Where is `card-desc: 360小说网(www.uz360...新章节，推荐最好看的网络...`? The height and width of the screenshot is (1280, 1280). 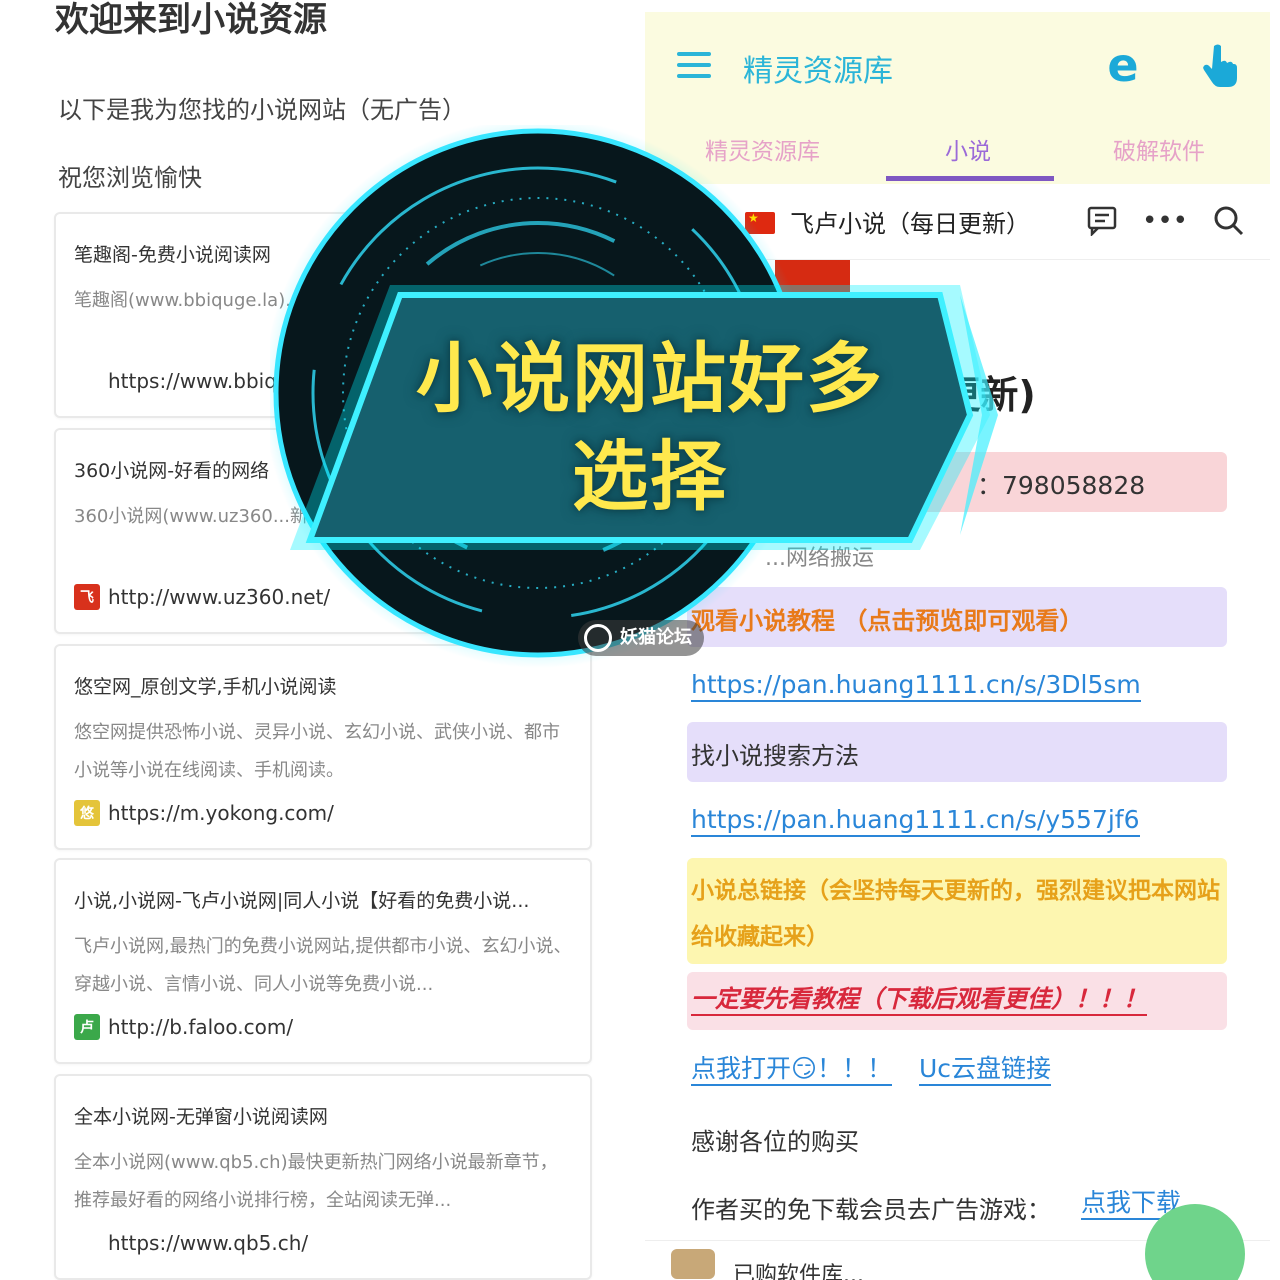
card-desc: 360小说网(www.uz360...新章节，推荐最好看的网络... is located at coordinates (299, 516).